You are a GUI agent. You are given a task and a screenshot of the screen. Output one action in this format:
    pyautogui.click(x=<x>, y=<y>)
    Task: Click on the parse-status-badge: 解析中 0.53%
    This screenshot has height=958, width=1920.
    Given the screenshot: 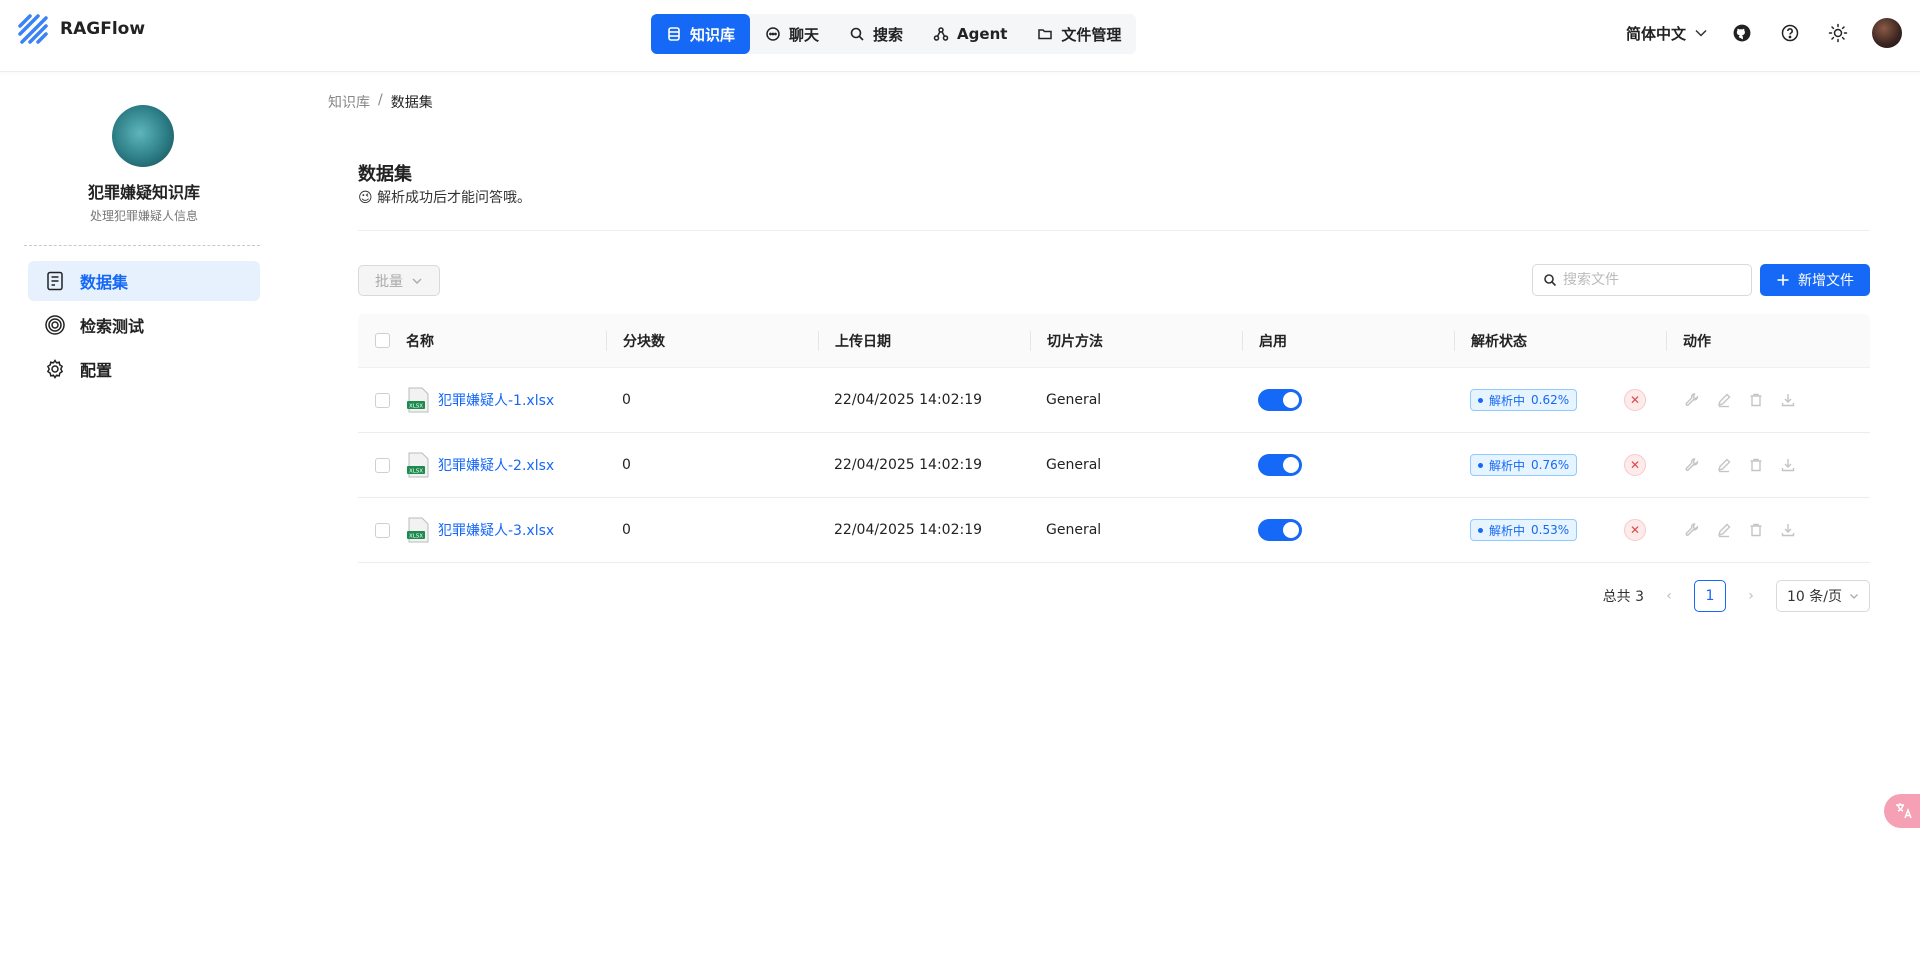 What is the action you would take?
    pyautogui.click(x=1524, y=530)
    